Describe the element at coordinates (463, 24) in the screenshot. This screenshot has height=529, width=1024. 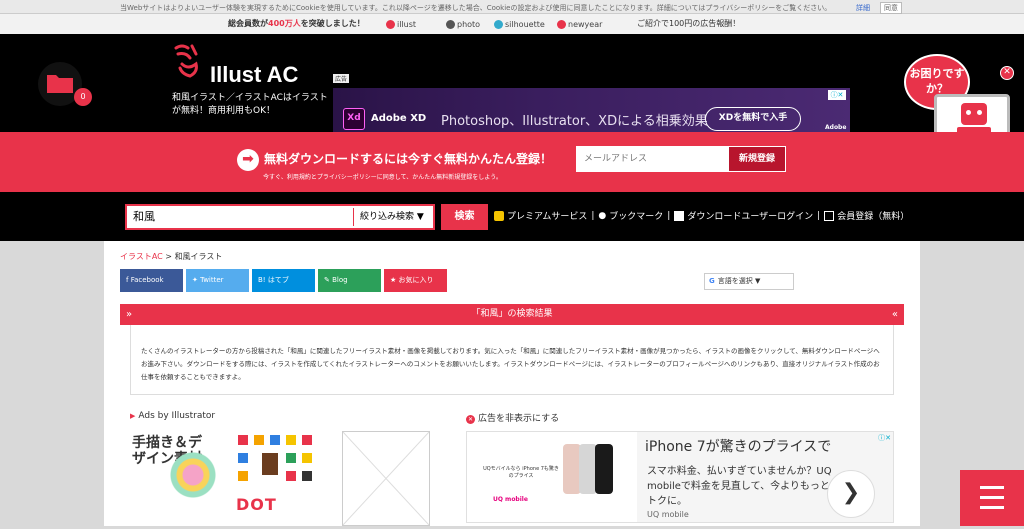
I see `site-link-photo: photo` at that location.